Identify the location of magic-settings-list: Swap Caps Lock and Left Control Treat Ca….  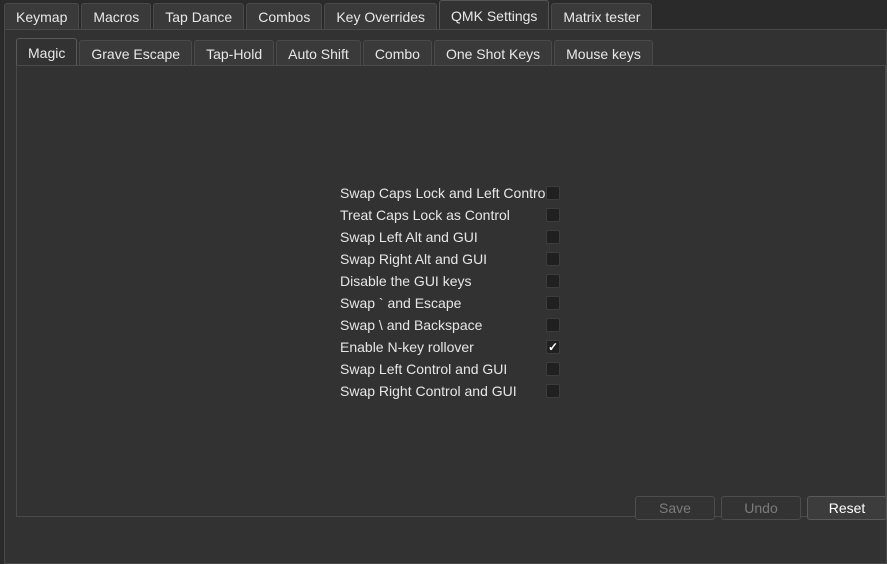
(450, 292).